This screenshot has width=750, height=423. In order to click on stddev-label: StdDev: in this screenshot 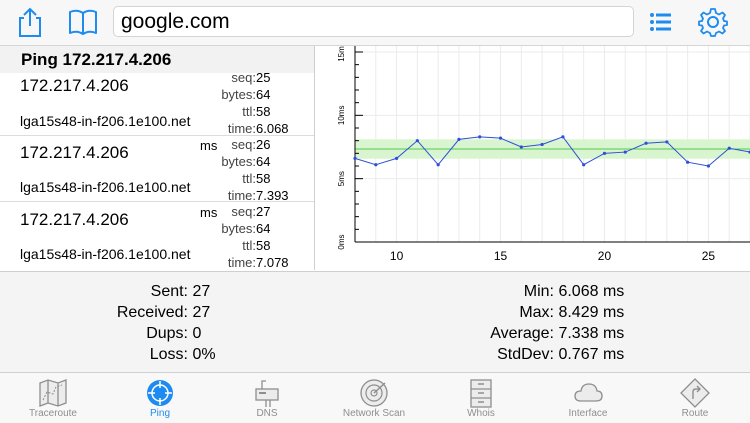, I will do `click(525, 354)`.